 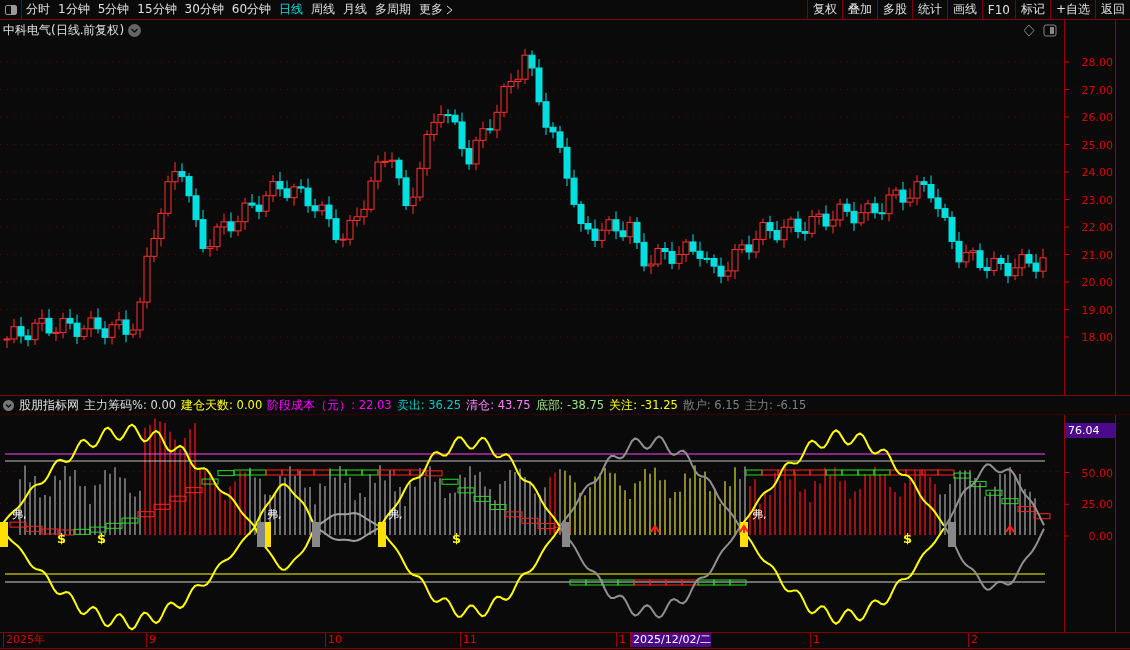 What do you see at coordinates (333, 640) in the screenshot?
I see `date-label: 10` at bounding box center [333, 640].